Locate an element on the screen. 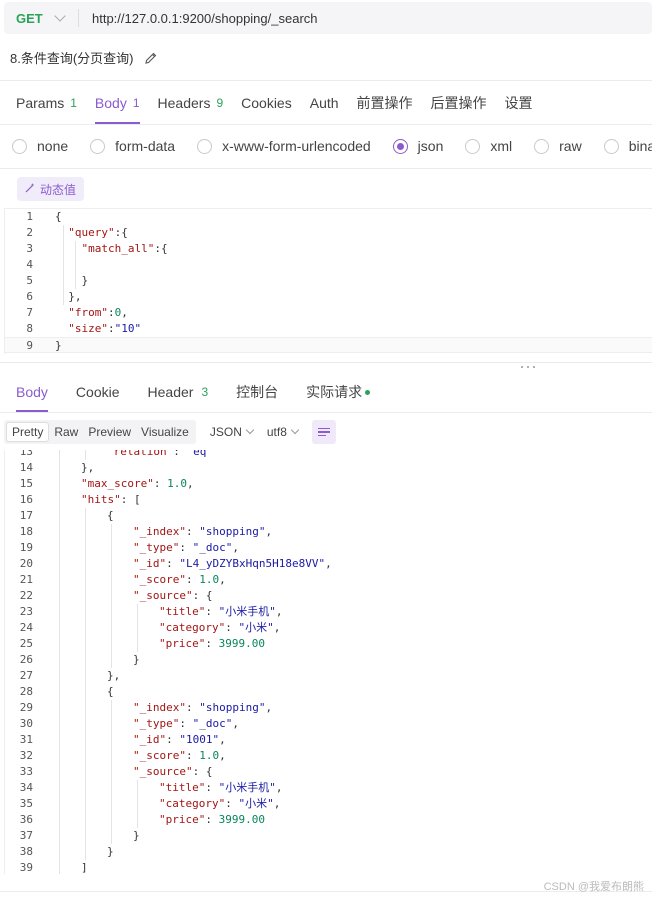 The image size is (652, 900). response-tab-4: 控制台 is located at coordinates (257, 392).